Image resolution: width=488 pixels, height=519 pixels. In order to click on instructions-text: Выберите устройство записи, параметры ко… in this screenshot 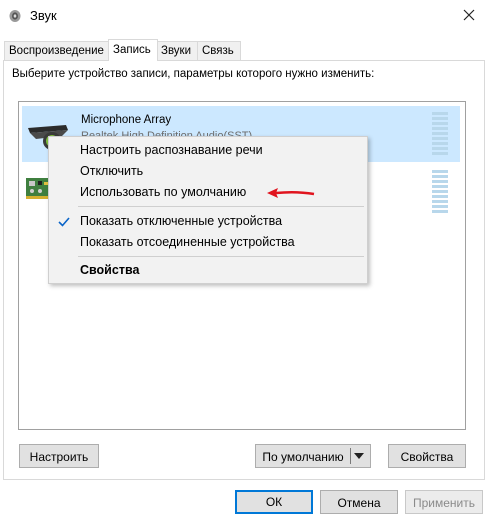, I will do `click(193, 74)`.